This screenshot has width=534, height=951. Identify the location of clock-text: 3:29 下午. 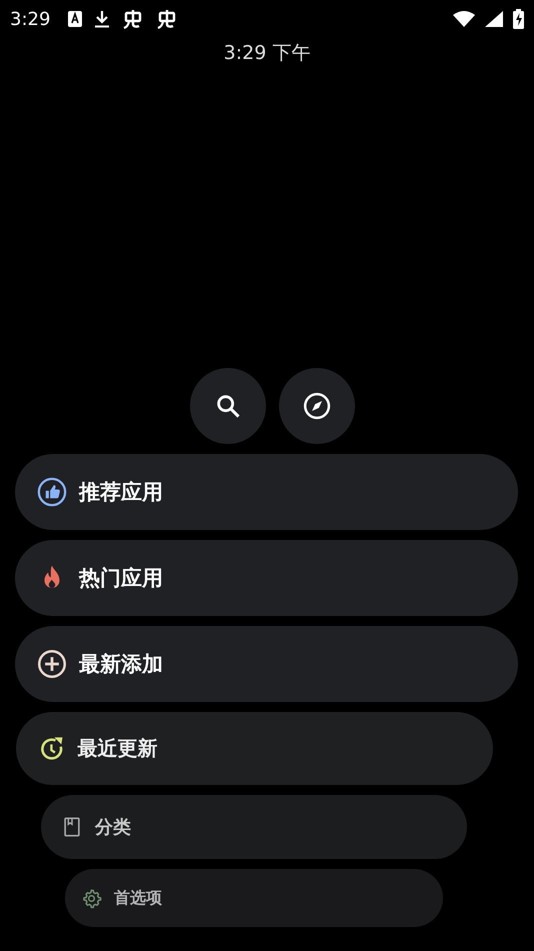
(267, 53).